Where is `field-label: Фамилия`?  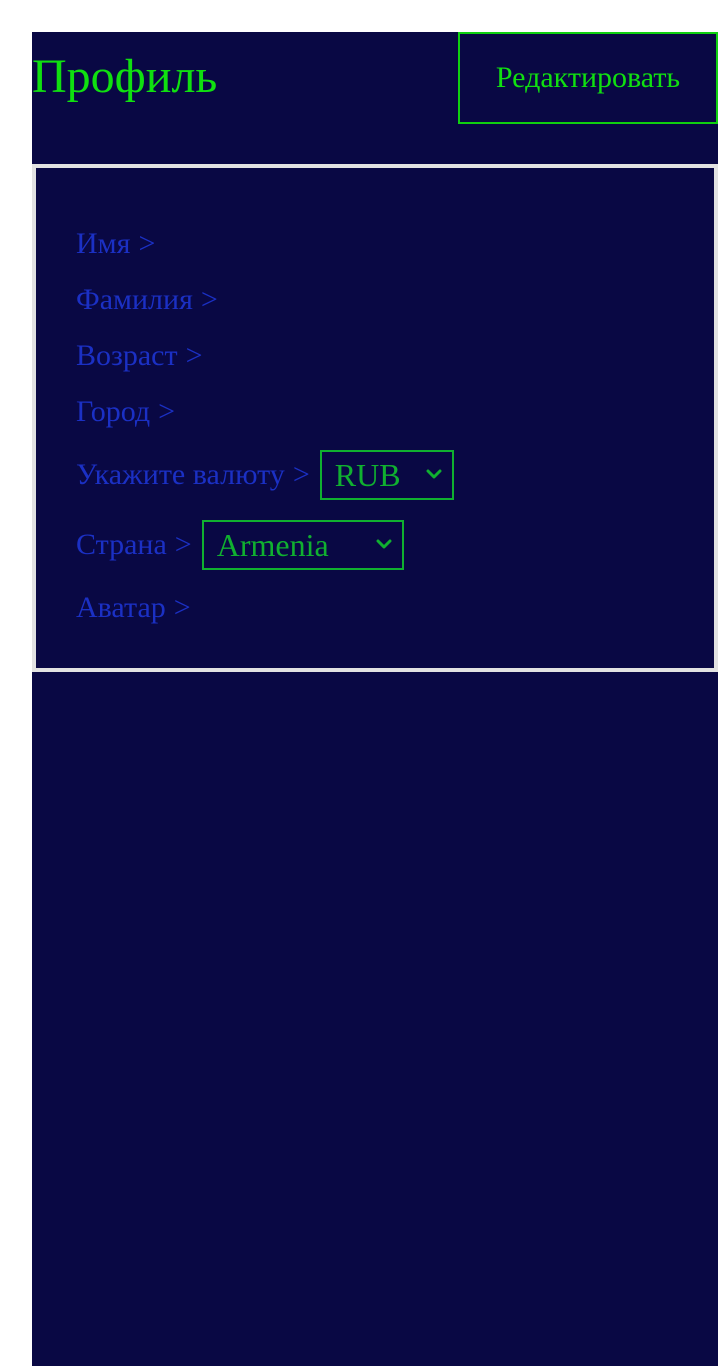 field-label: Фамилия is located at coordinates (134, 299).